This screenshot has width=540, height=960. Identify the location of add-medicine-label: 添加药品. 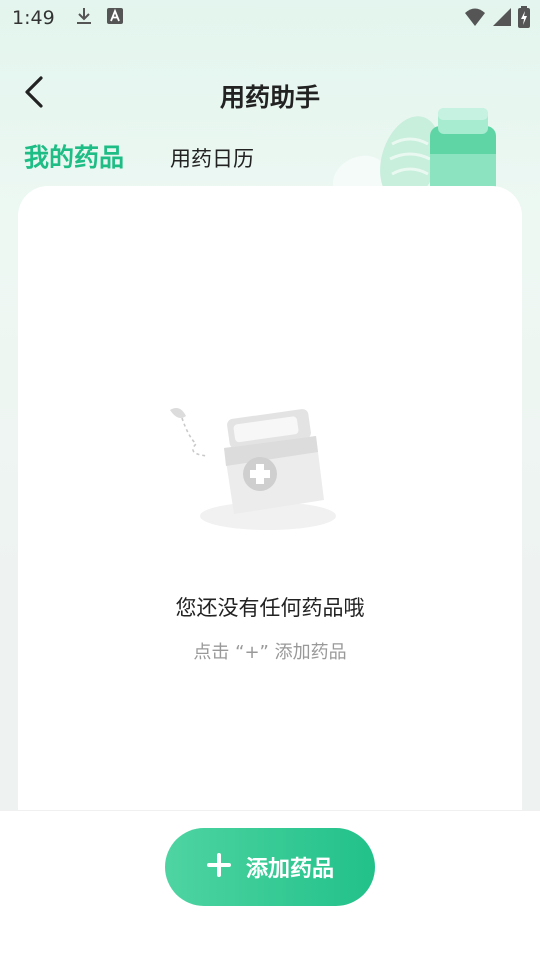
(289, 869).